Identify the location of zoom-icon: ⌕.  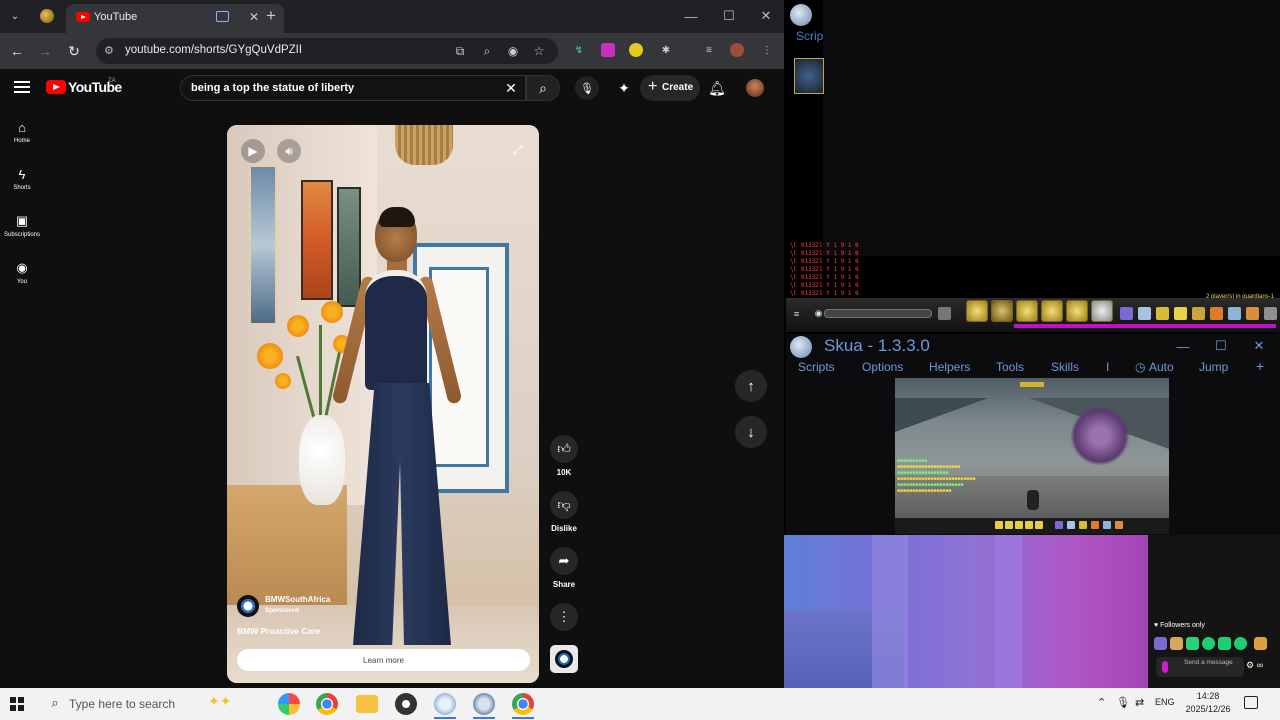
(487, 51).